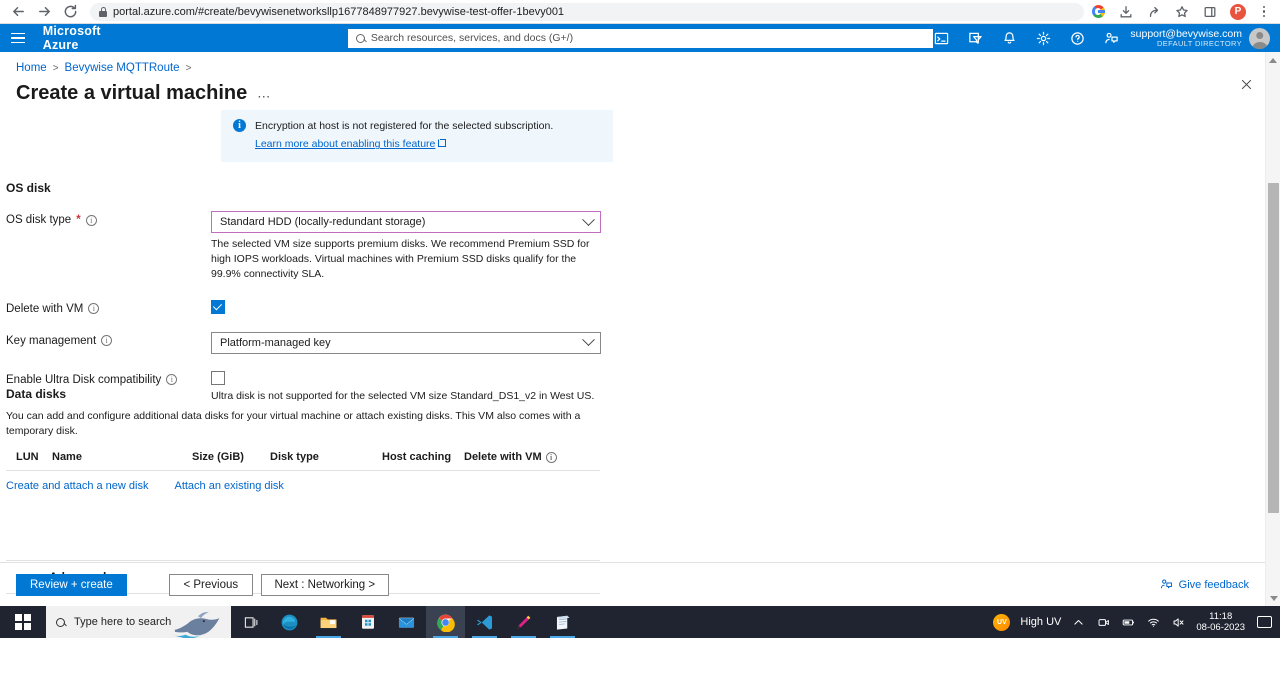  Describe the element at coordinates (36, 394) in the screenshot. I see `data-disks-heading: Data disks` at that location.